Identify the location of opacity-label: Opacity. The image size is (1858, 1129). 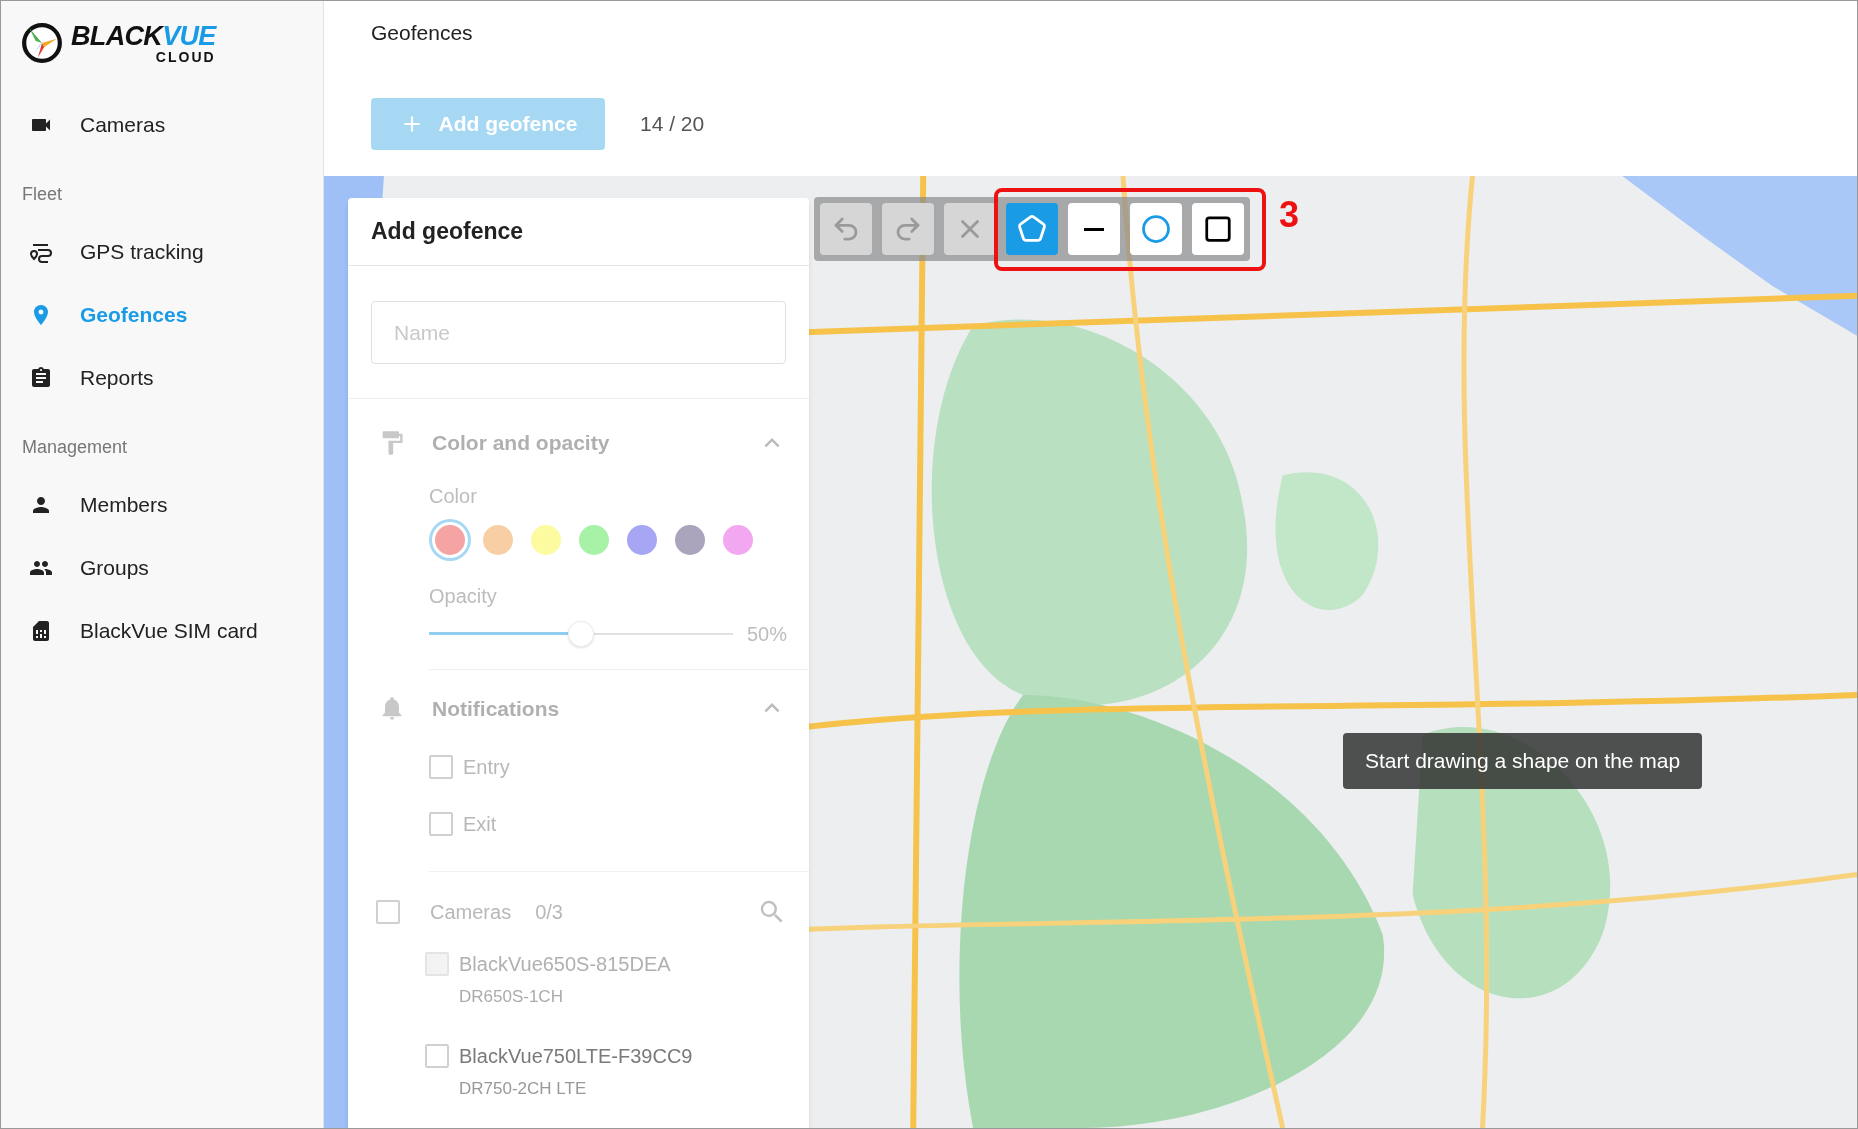
(463, 596).